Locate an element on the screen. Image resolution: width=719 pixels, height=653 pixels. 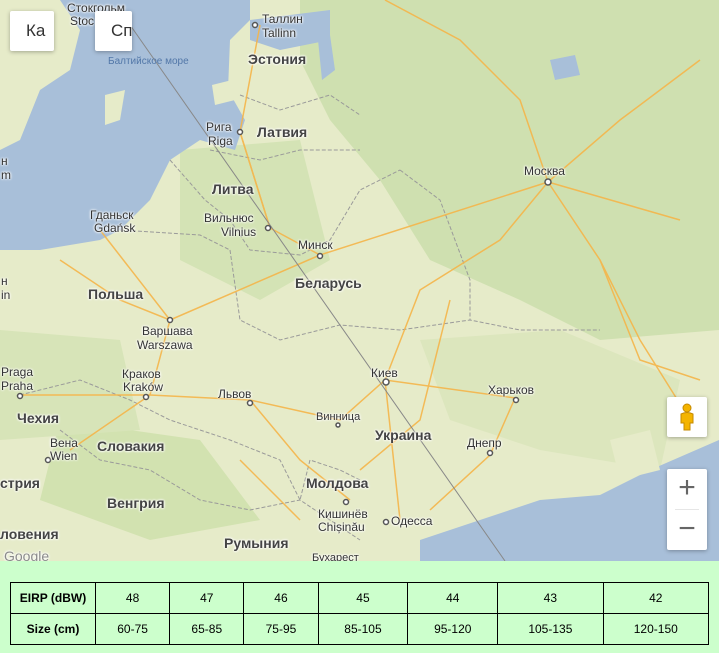
map-label-tallinn: Таллин is located at coordinates (282, 19).